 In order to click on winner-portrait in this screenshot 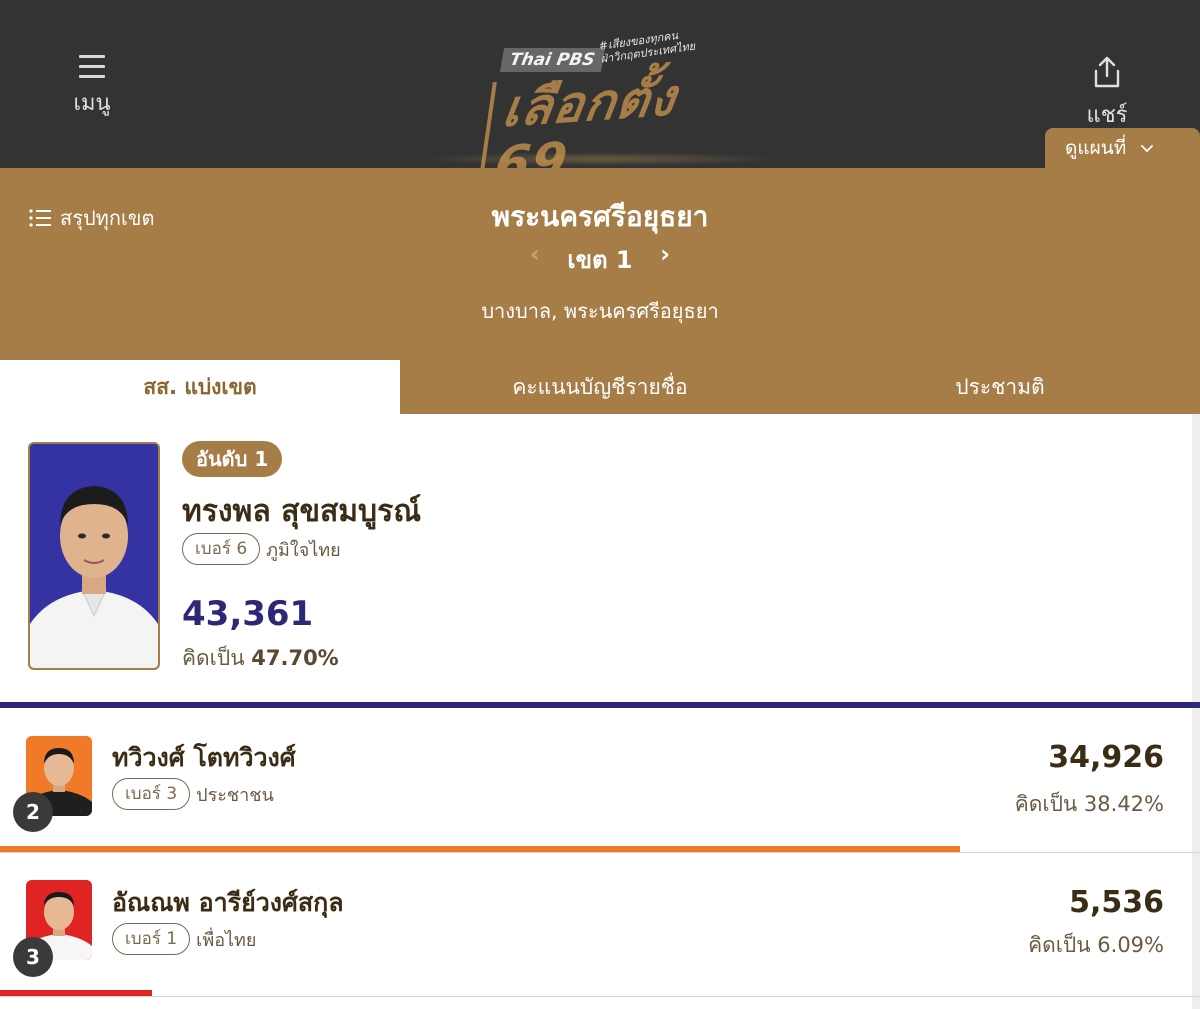, I will do `click(94, 556)`.